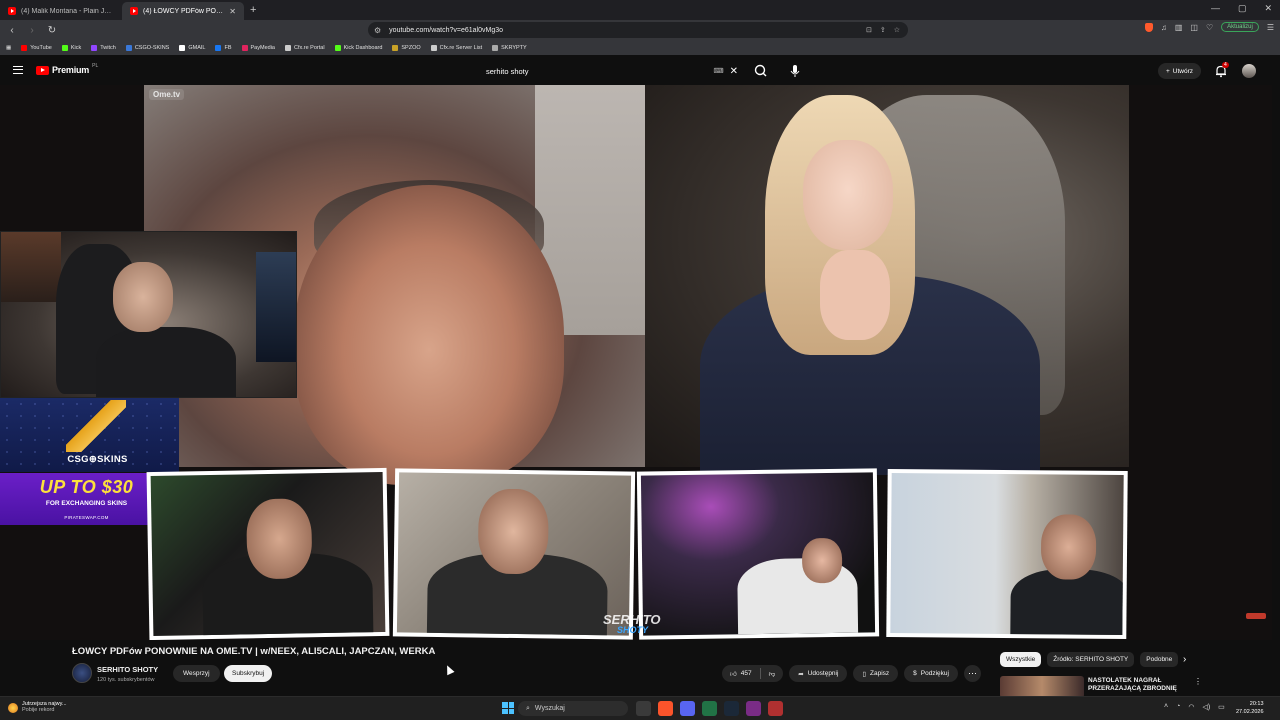  I want to click on weather-widget: Jutrzejsza najwy... Pobije rekord, so click(37, 707).